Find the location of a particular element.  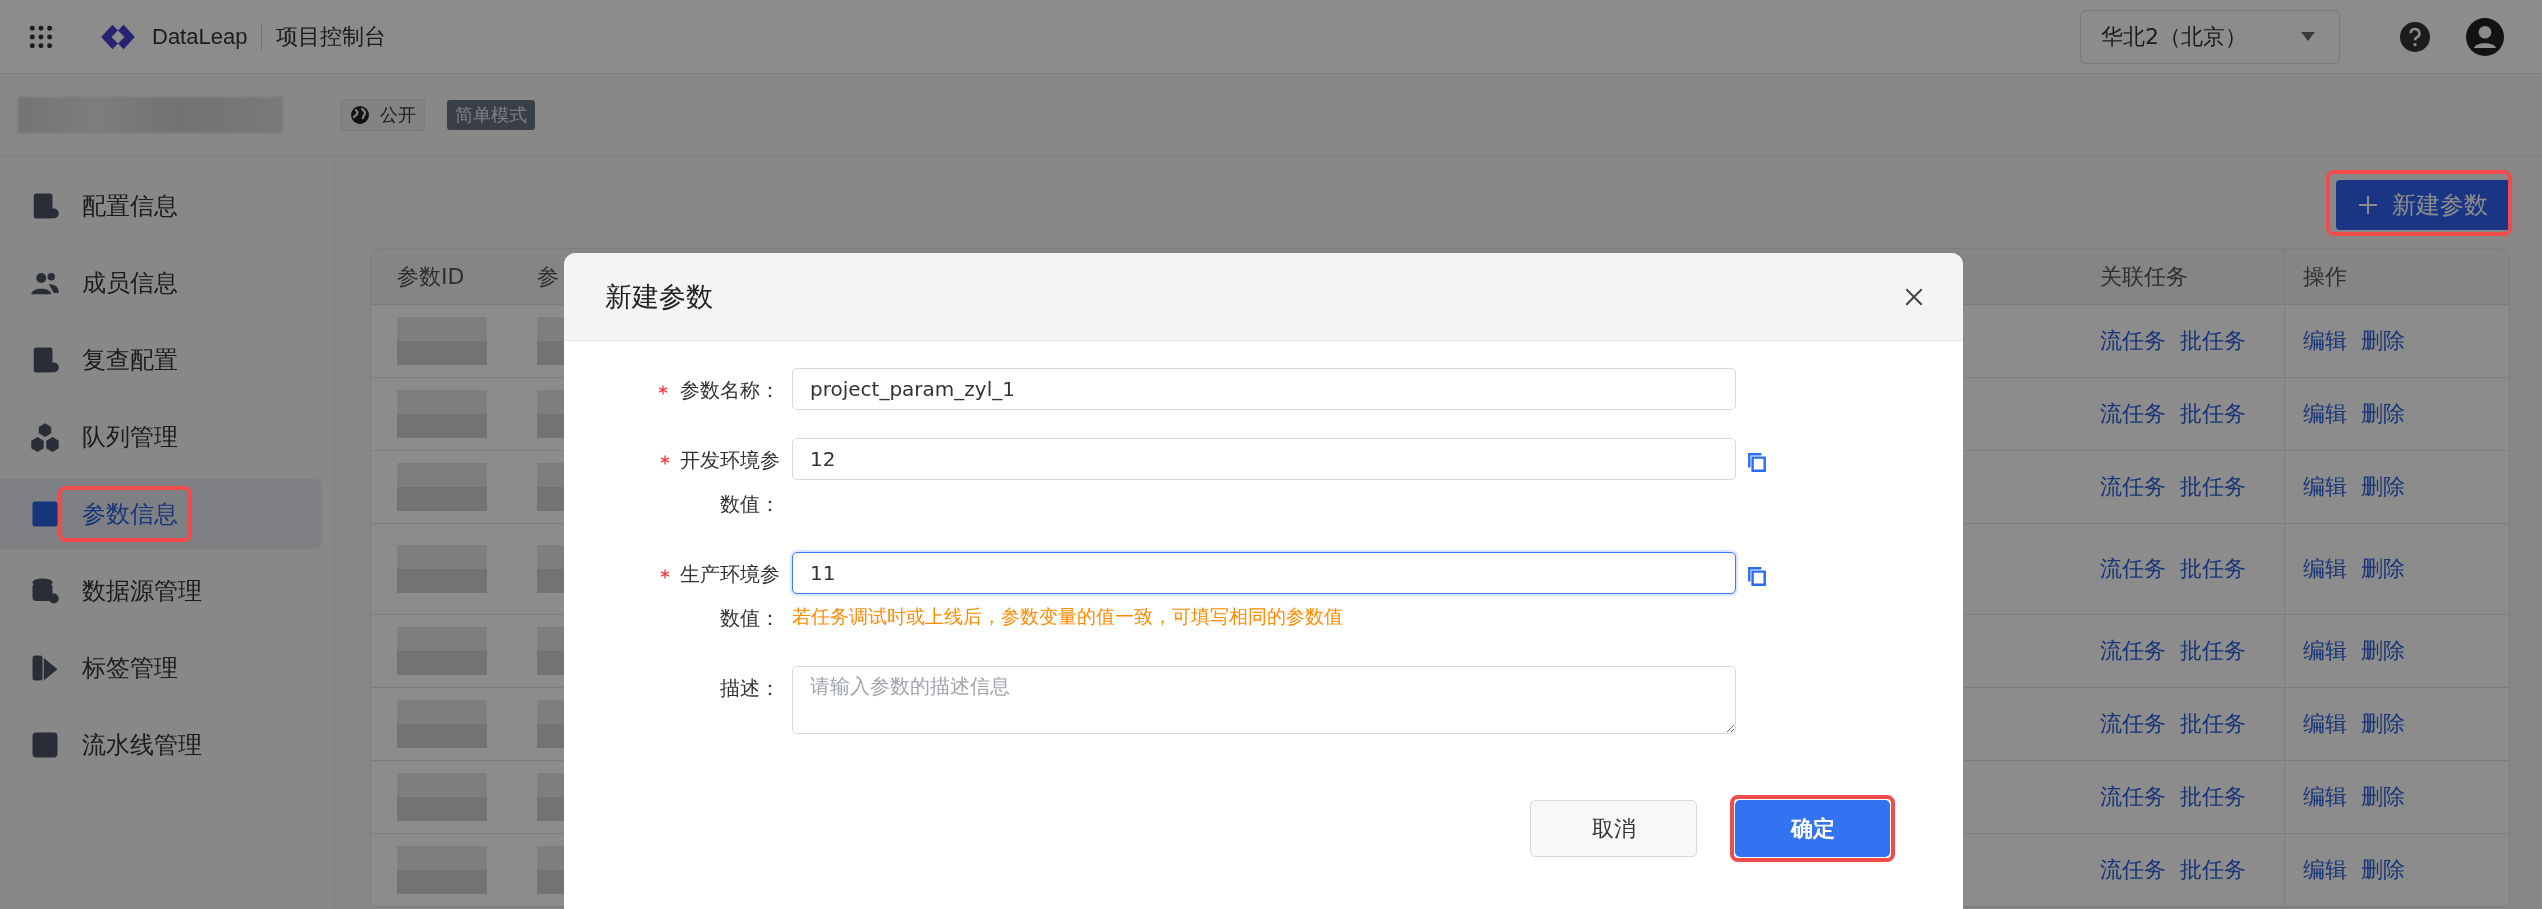

field-label: 描述： is located at coordinates (749, 688).